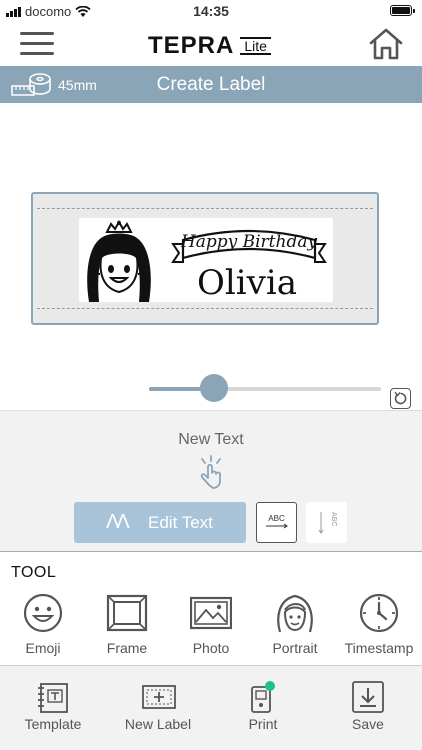  What do you see at coordinates (205, 208) in the screenshot?
I see `margin-guide-top` at bounding box center [205, 208].